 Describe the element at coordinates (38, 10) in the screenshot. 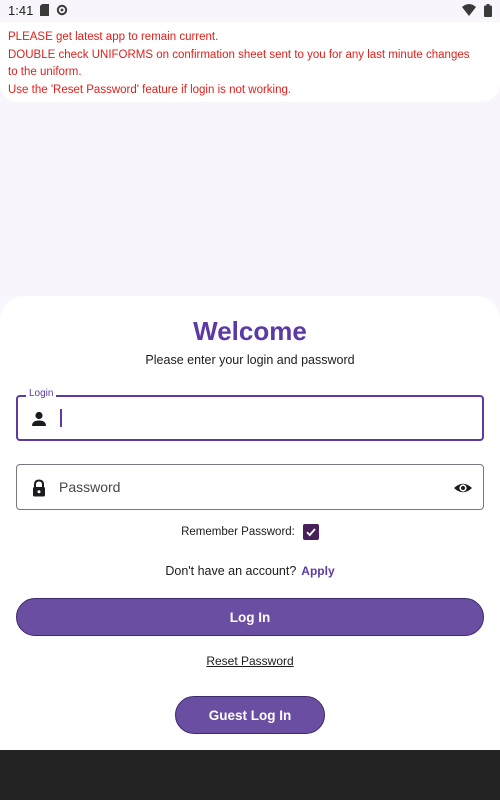

I see `status-bar-left: 1:41` at that location.